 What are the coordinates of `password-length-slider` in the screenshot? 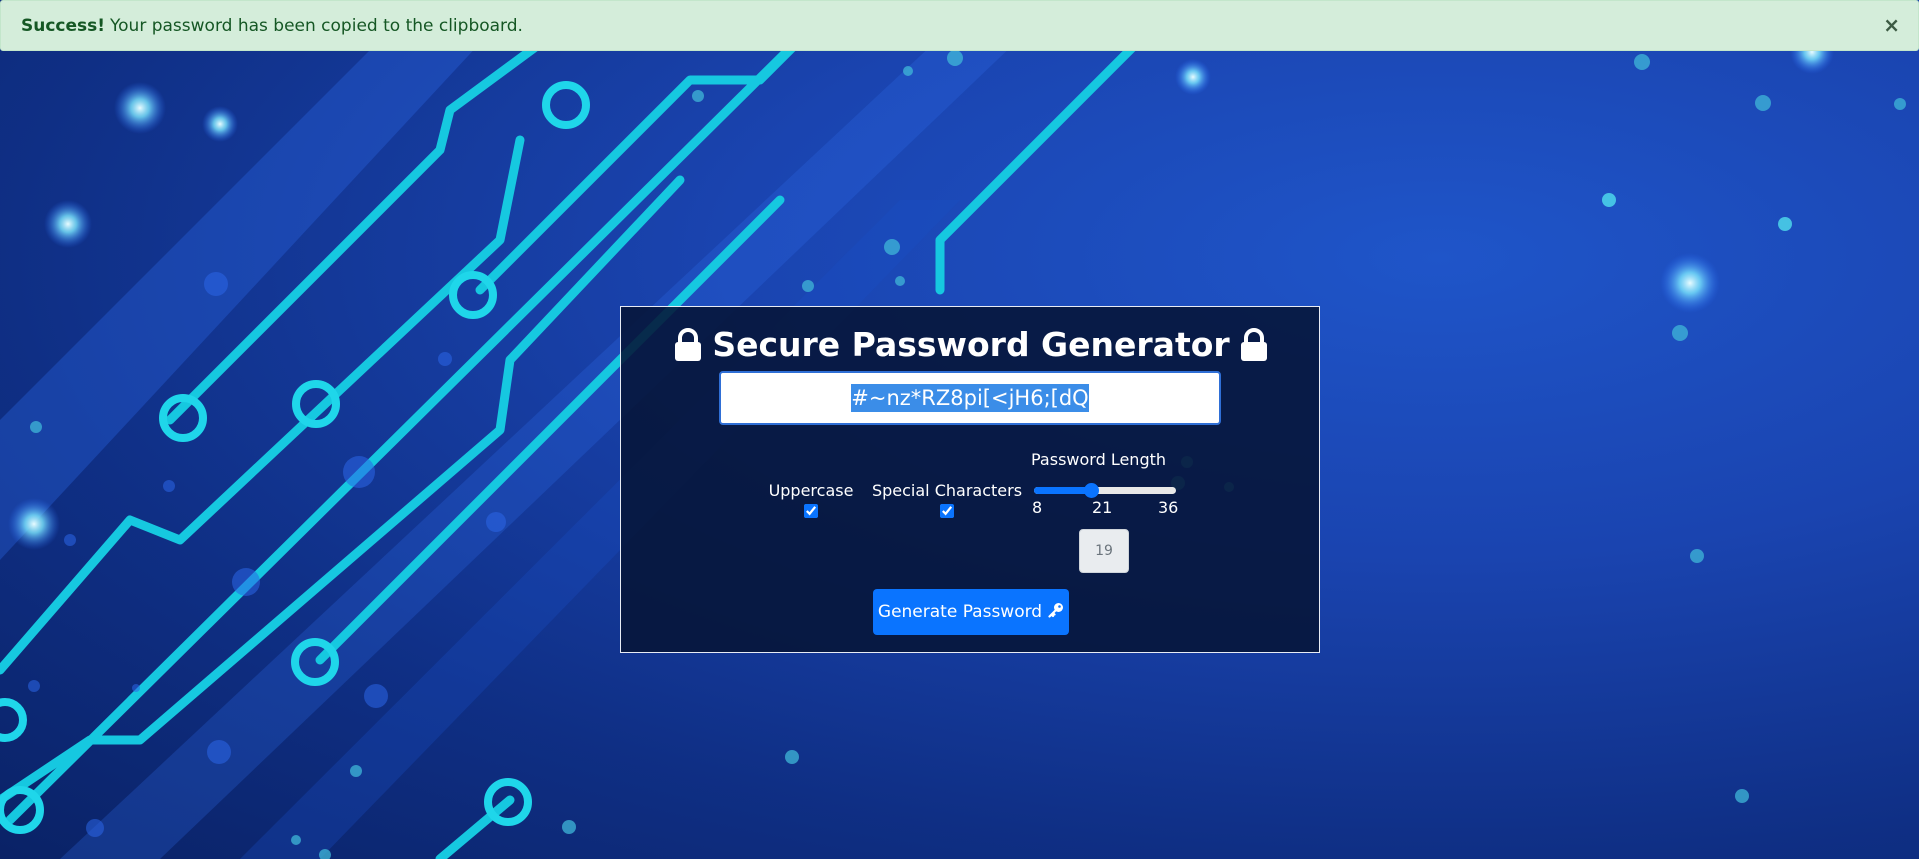 It's located at (1105, 490).